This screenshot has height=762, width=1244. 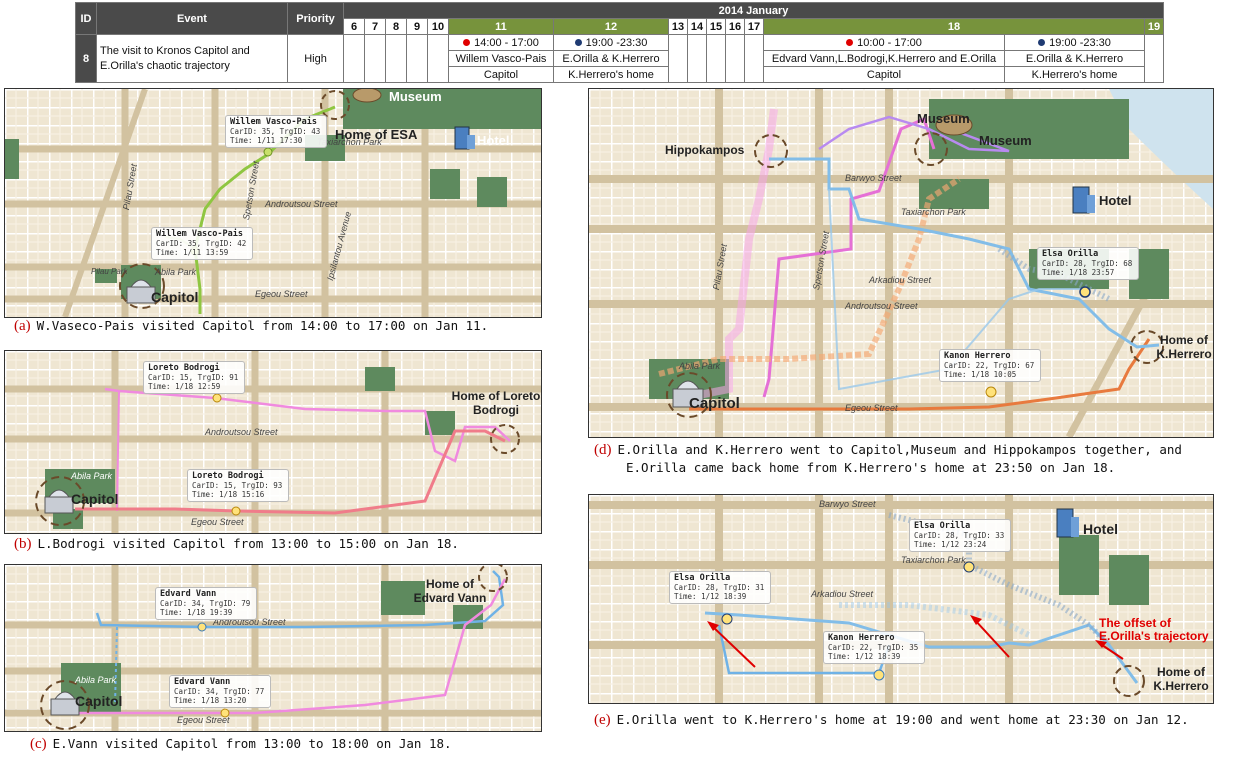 What do you see at coordinates (884, 42) in the screenshot?
I see `d18a-time: 10:00 - 17:00` at bounding box center [884, 42].